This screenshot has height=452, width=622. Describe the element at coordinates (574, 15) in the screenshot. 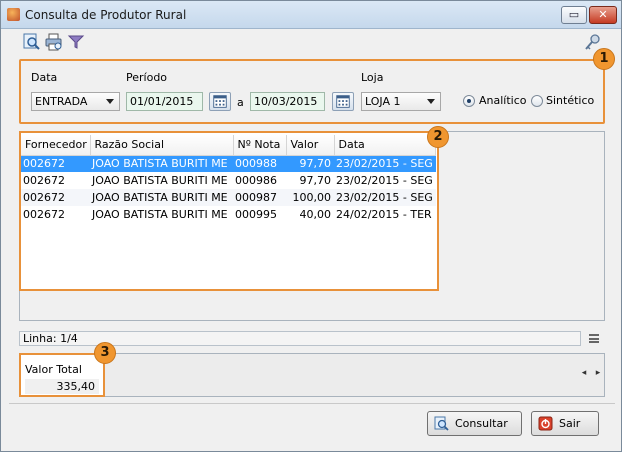

I see `restore-button: ▭` at that location.